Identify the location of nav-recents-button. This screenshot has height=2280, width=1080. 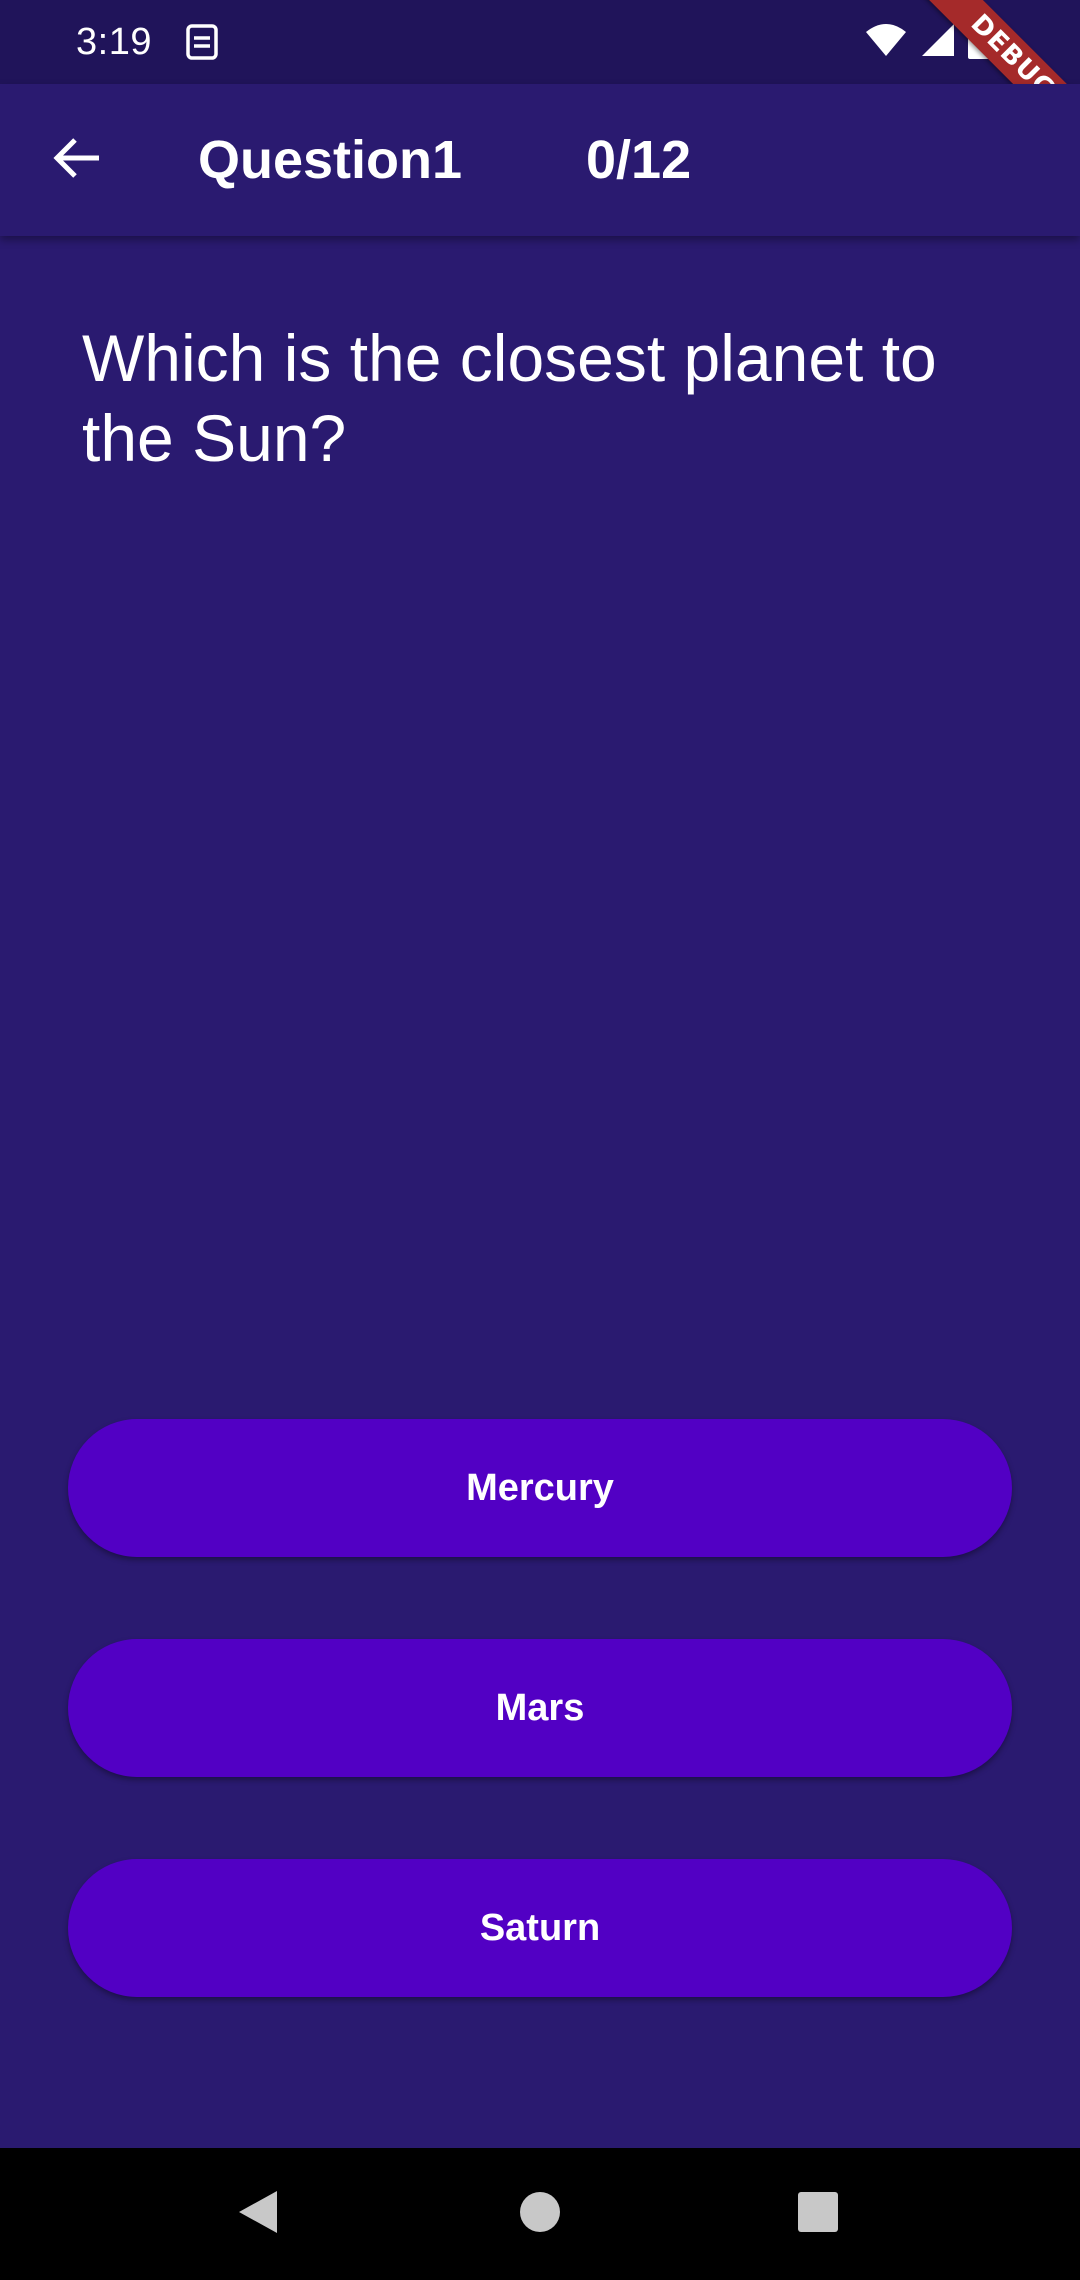
(818, 2214).